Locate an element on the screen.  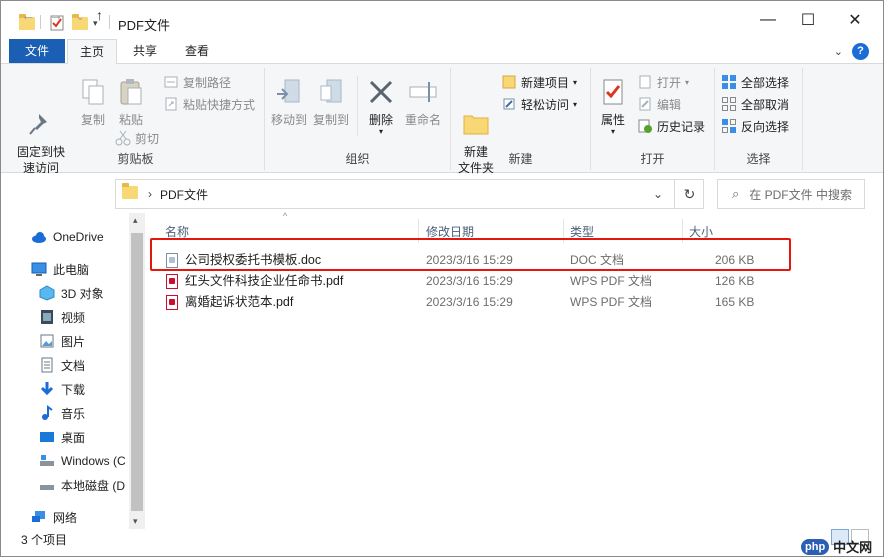
recent-locations-icon: ⌄ is located at coordinates (80, 17).